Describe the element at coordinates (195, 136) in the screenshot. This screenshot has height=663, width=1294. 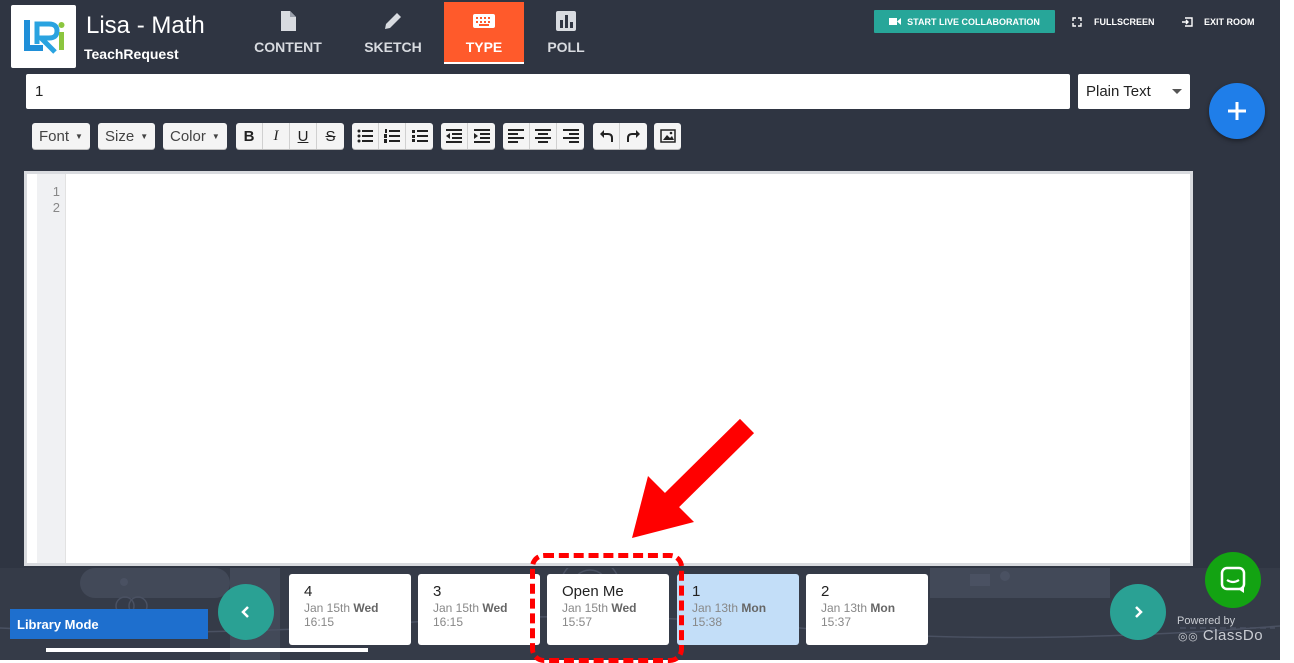
I see `color-dropdown: Color ▼` at that location.